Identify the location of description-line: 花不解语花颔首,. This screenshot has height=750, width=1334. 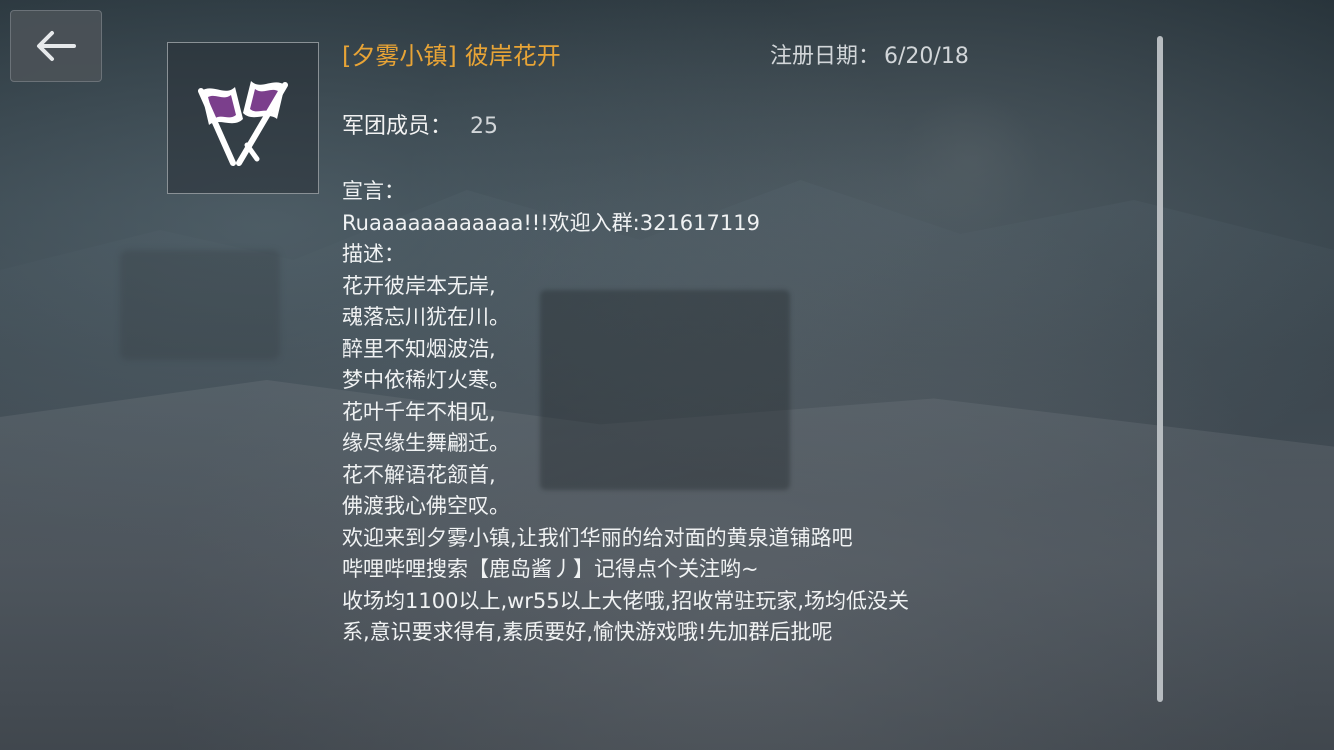
(419, 474).